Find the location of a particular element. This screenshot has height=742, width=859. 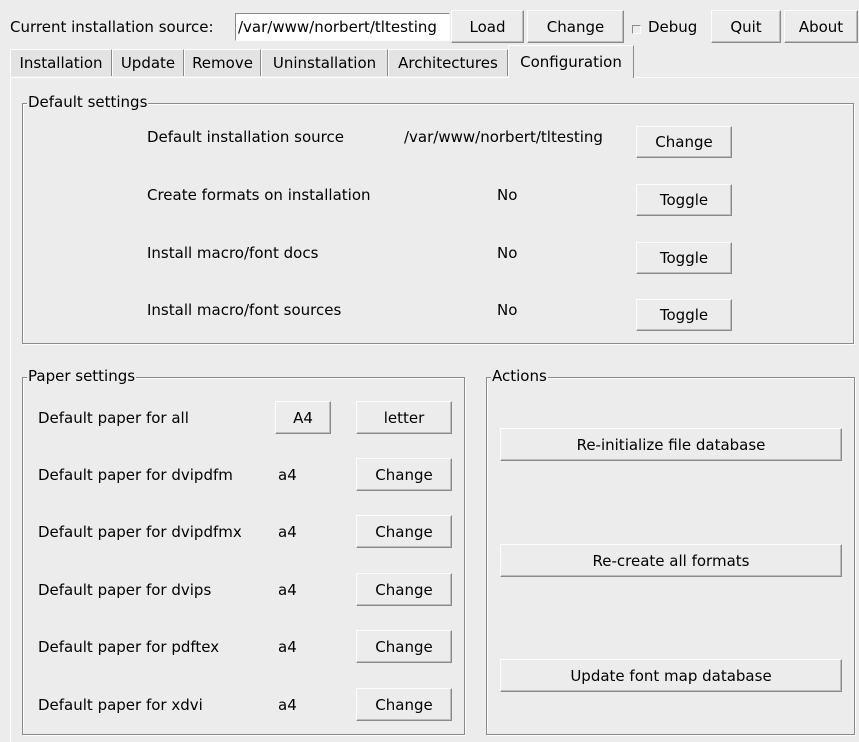

toggle-install-sources-button: Toggle is located at coordinates (684, 315).